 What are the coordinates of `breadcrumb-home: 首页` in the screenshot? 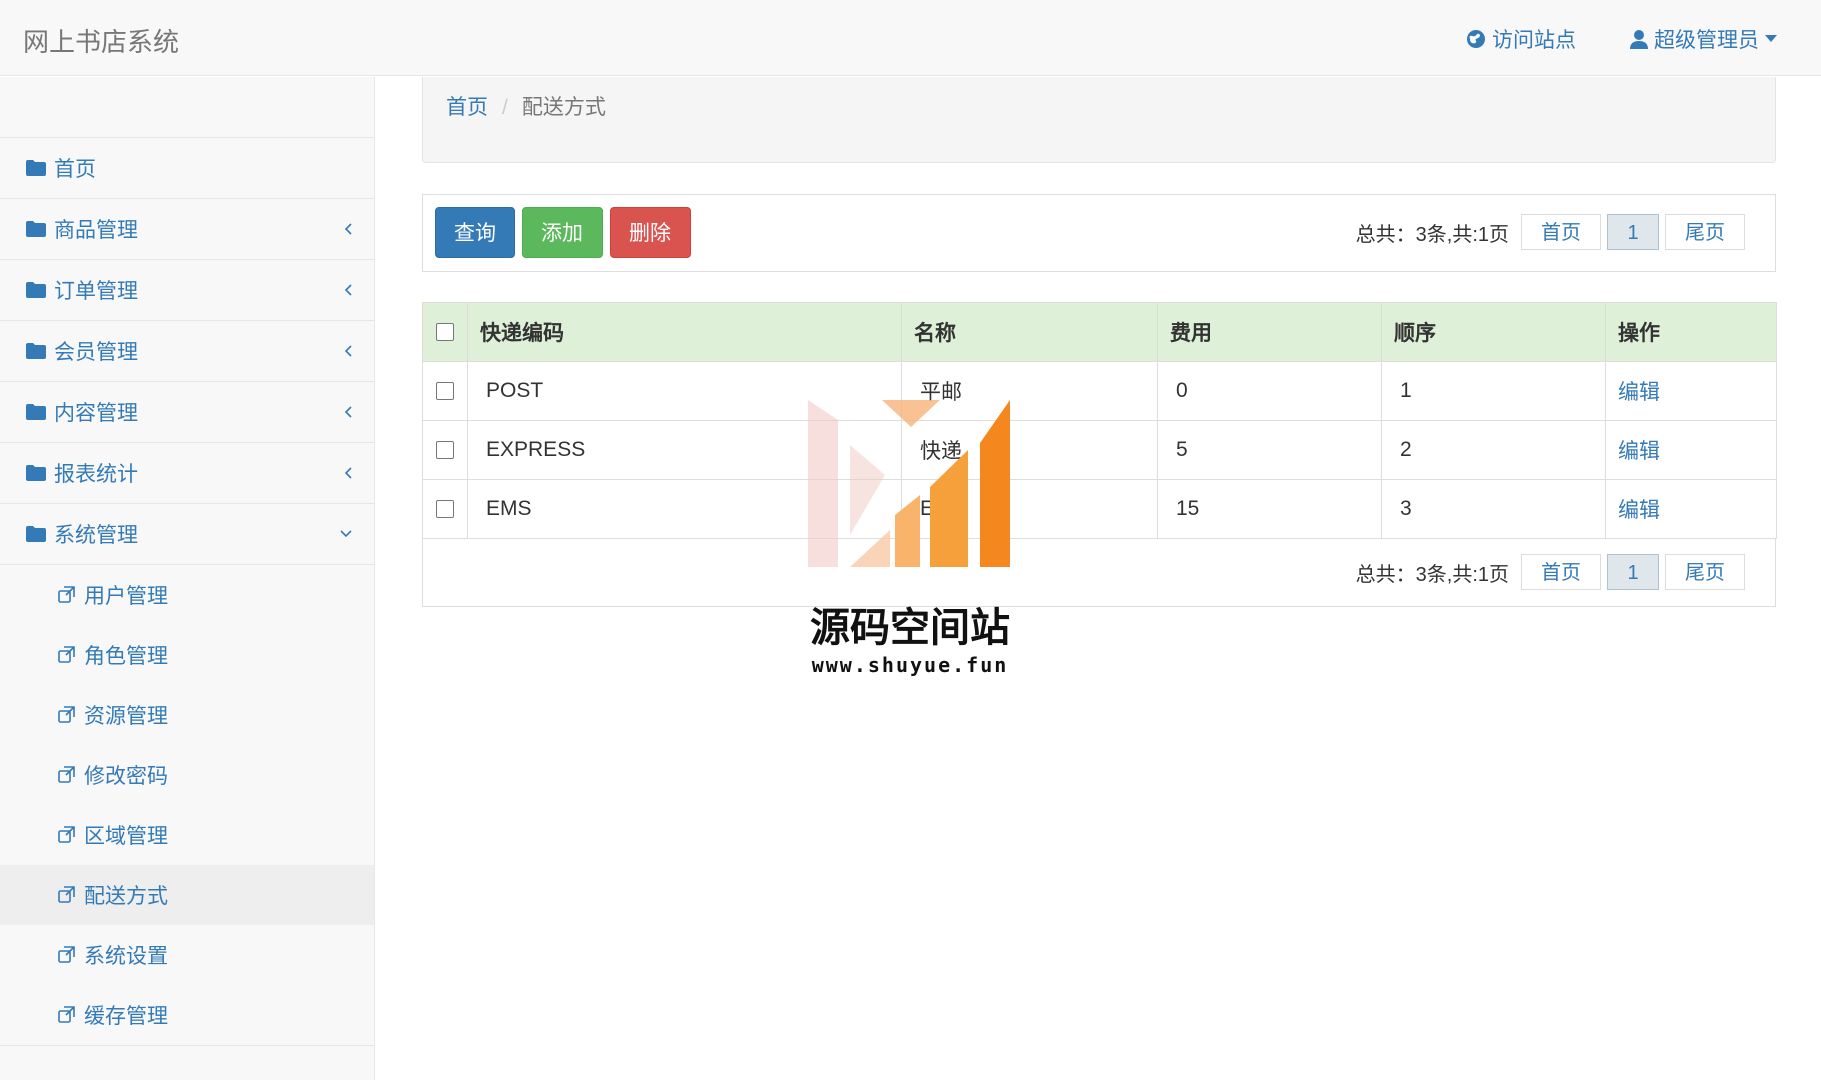 It's located at (467, 107).